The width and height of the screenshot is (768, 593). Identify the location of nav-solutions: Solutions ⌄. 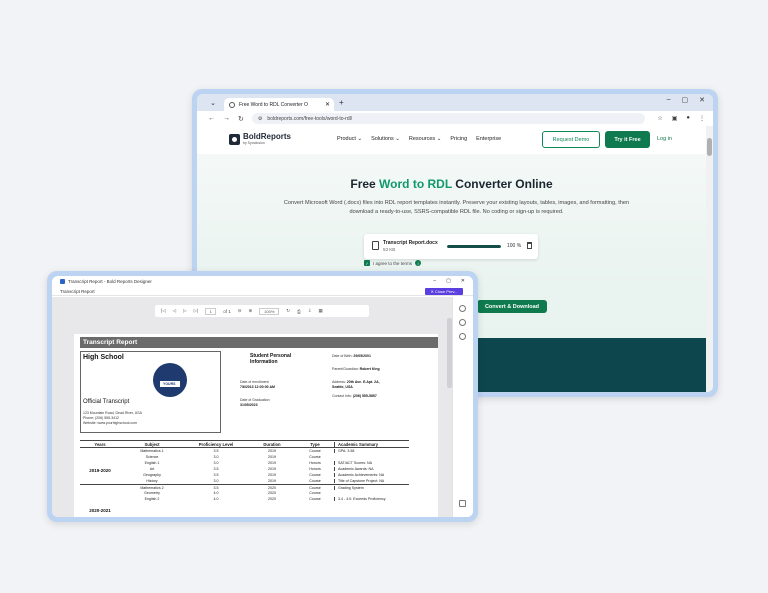
(385, 139).